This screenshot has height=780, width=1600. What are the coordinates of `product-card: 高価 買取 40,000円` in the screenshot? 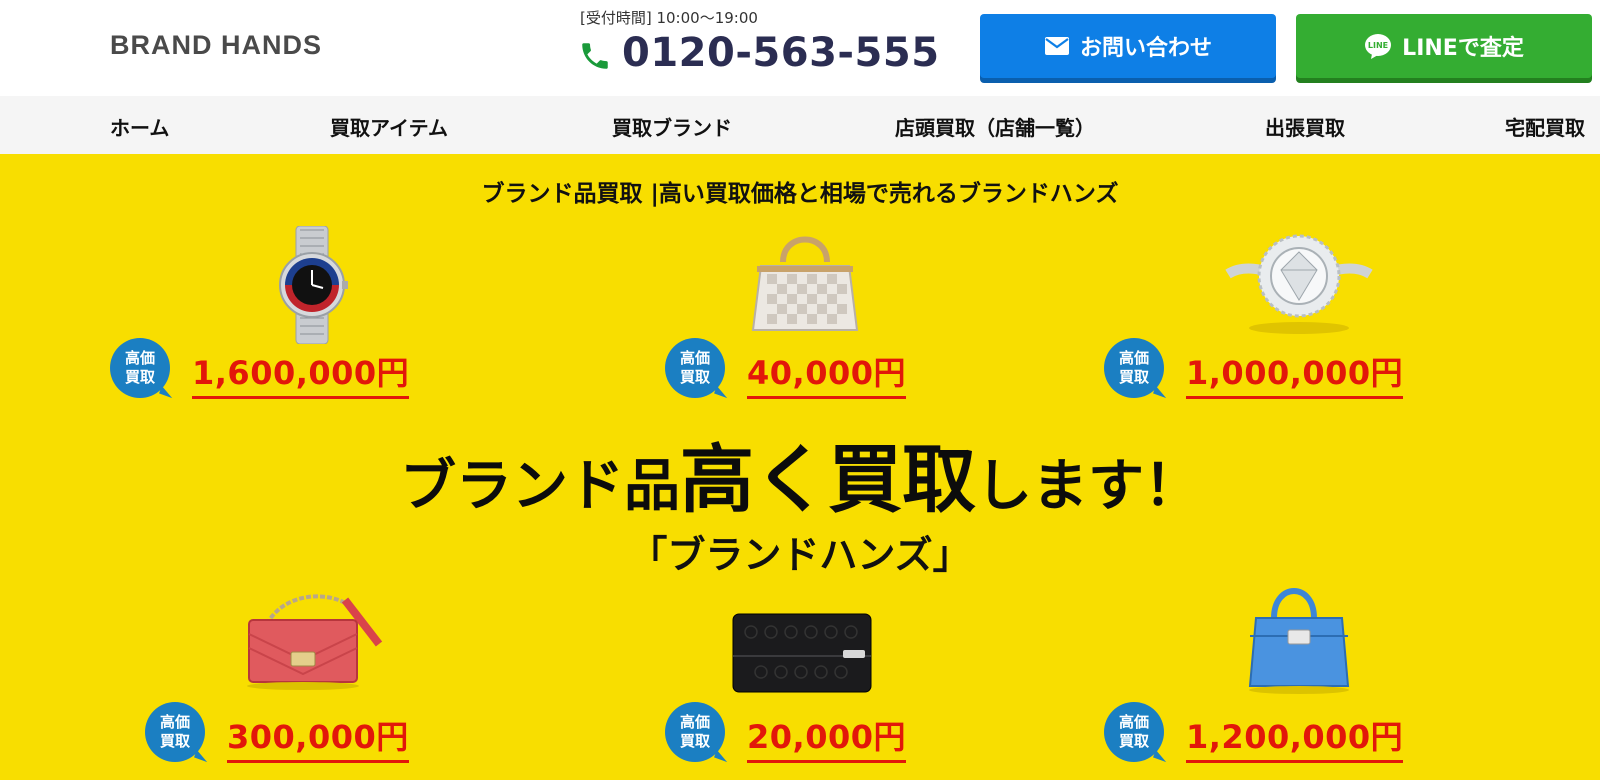 It's located at (825, 321).